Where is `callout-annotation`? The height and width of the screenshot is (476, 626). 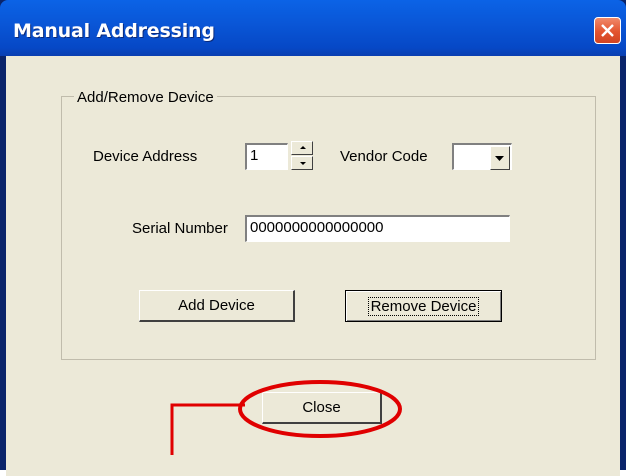 callout-annotation is located at coordinates (286, 417).